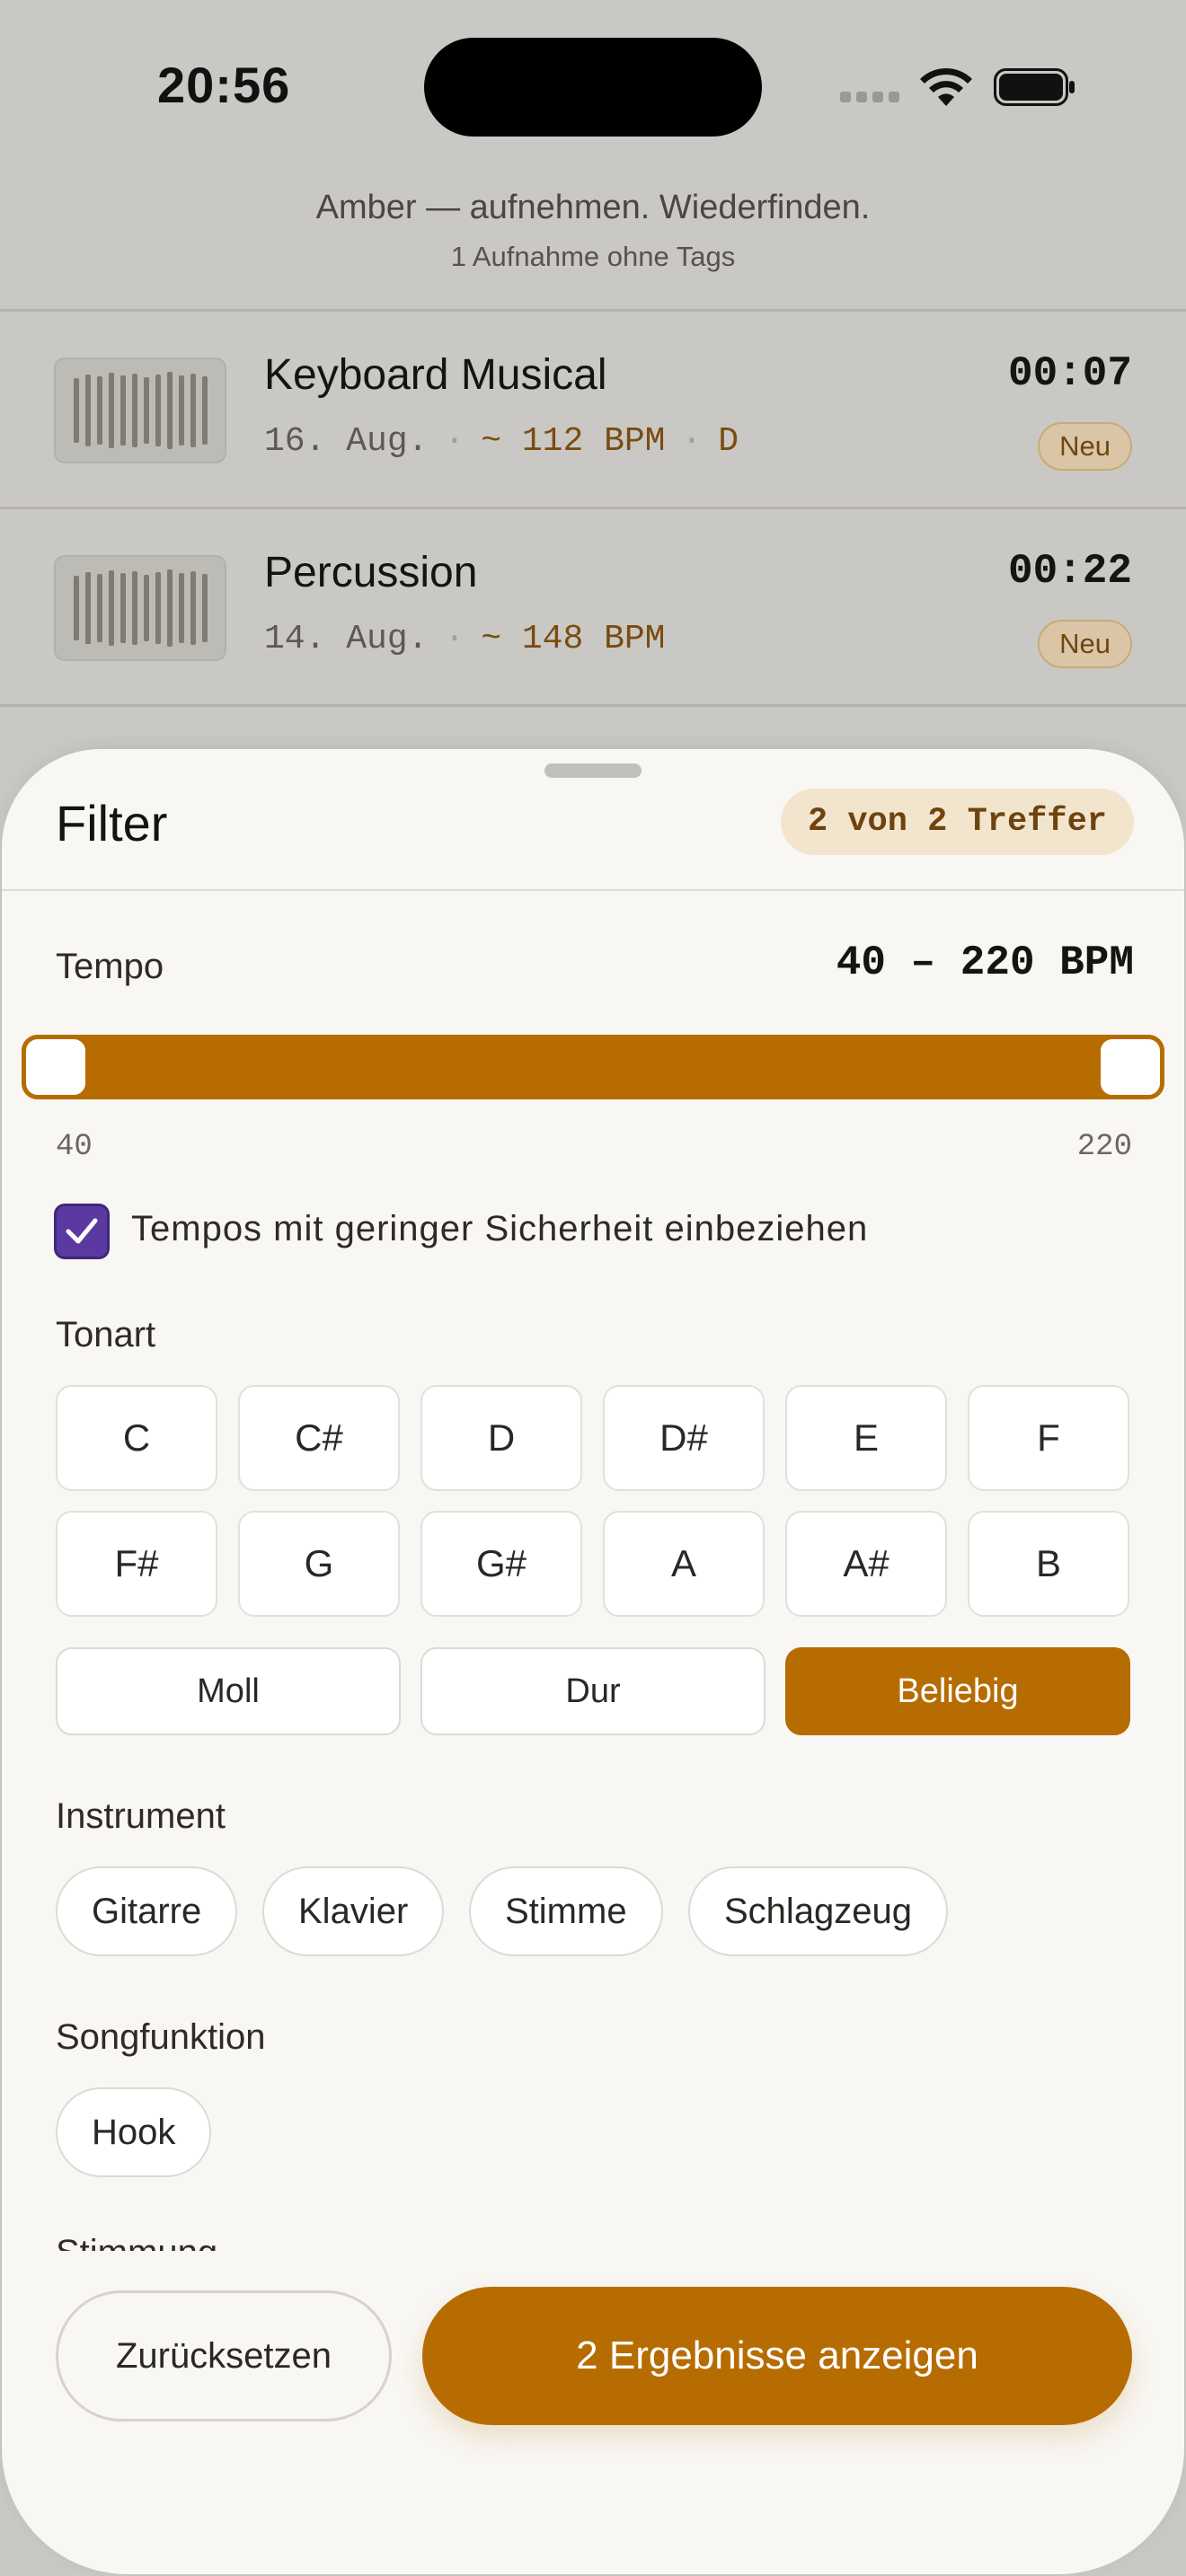 This screenshot has height=2576, width=1186. I want to click on instrument-chip-drums: Schlagzeug, so click(818, 1911).